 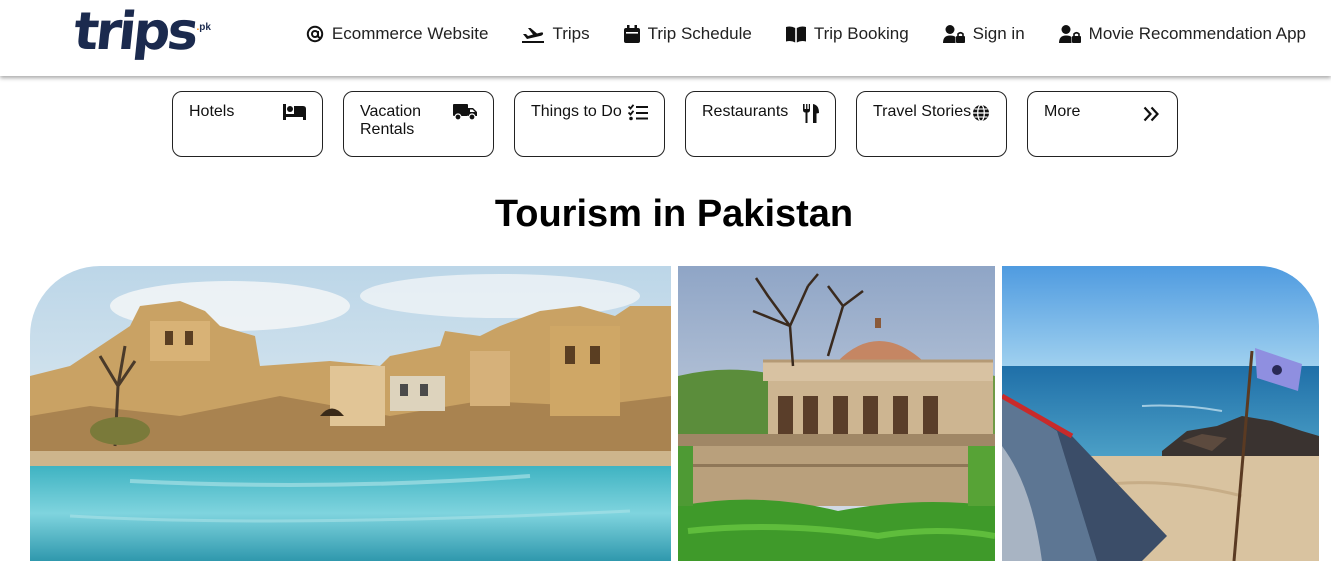 I want to click on nav-label: Trips, so click(x=571, y=33).